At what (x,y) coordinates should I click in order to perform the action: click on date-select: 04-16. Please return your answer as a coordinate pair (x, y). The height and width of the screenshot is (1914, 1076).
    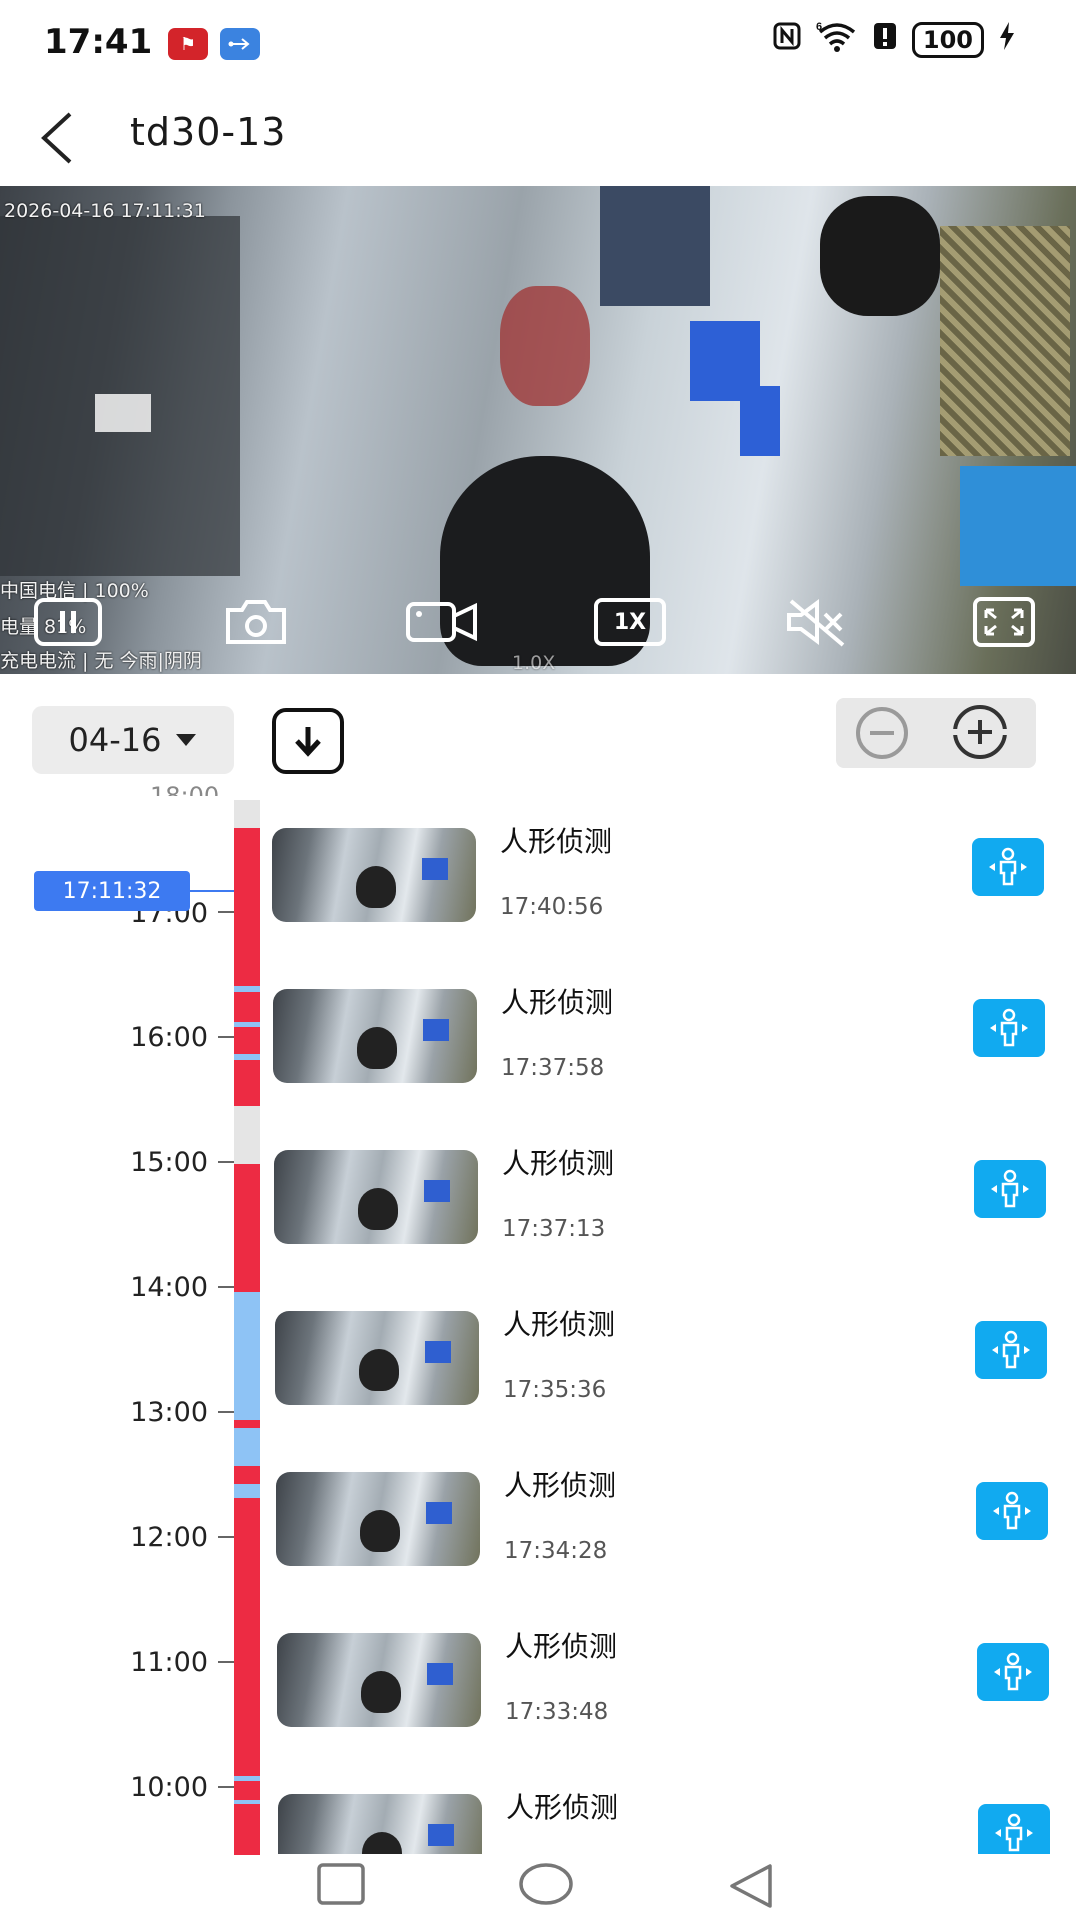
    Looking at the image, I should click on (133, 740).